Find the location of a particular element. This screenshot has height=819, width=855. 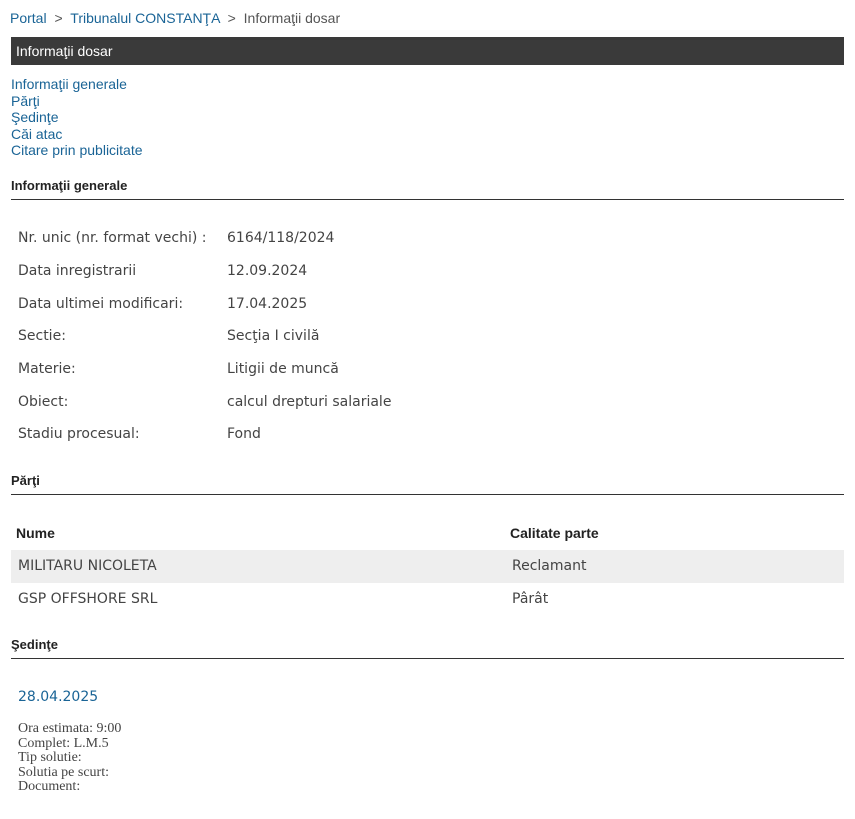

breadcrumb-current: Informaţii dosar is located at coordinates (292, 18).